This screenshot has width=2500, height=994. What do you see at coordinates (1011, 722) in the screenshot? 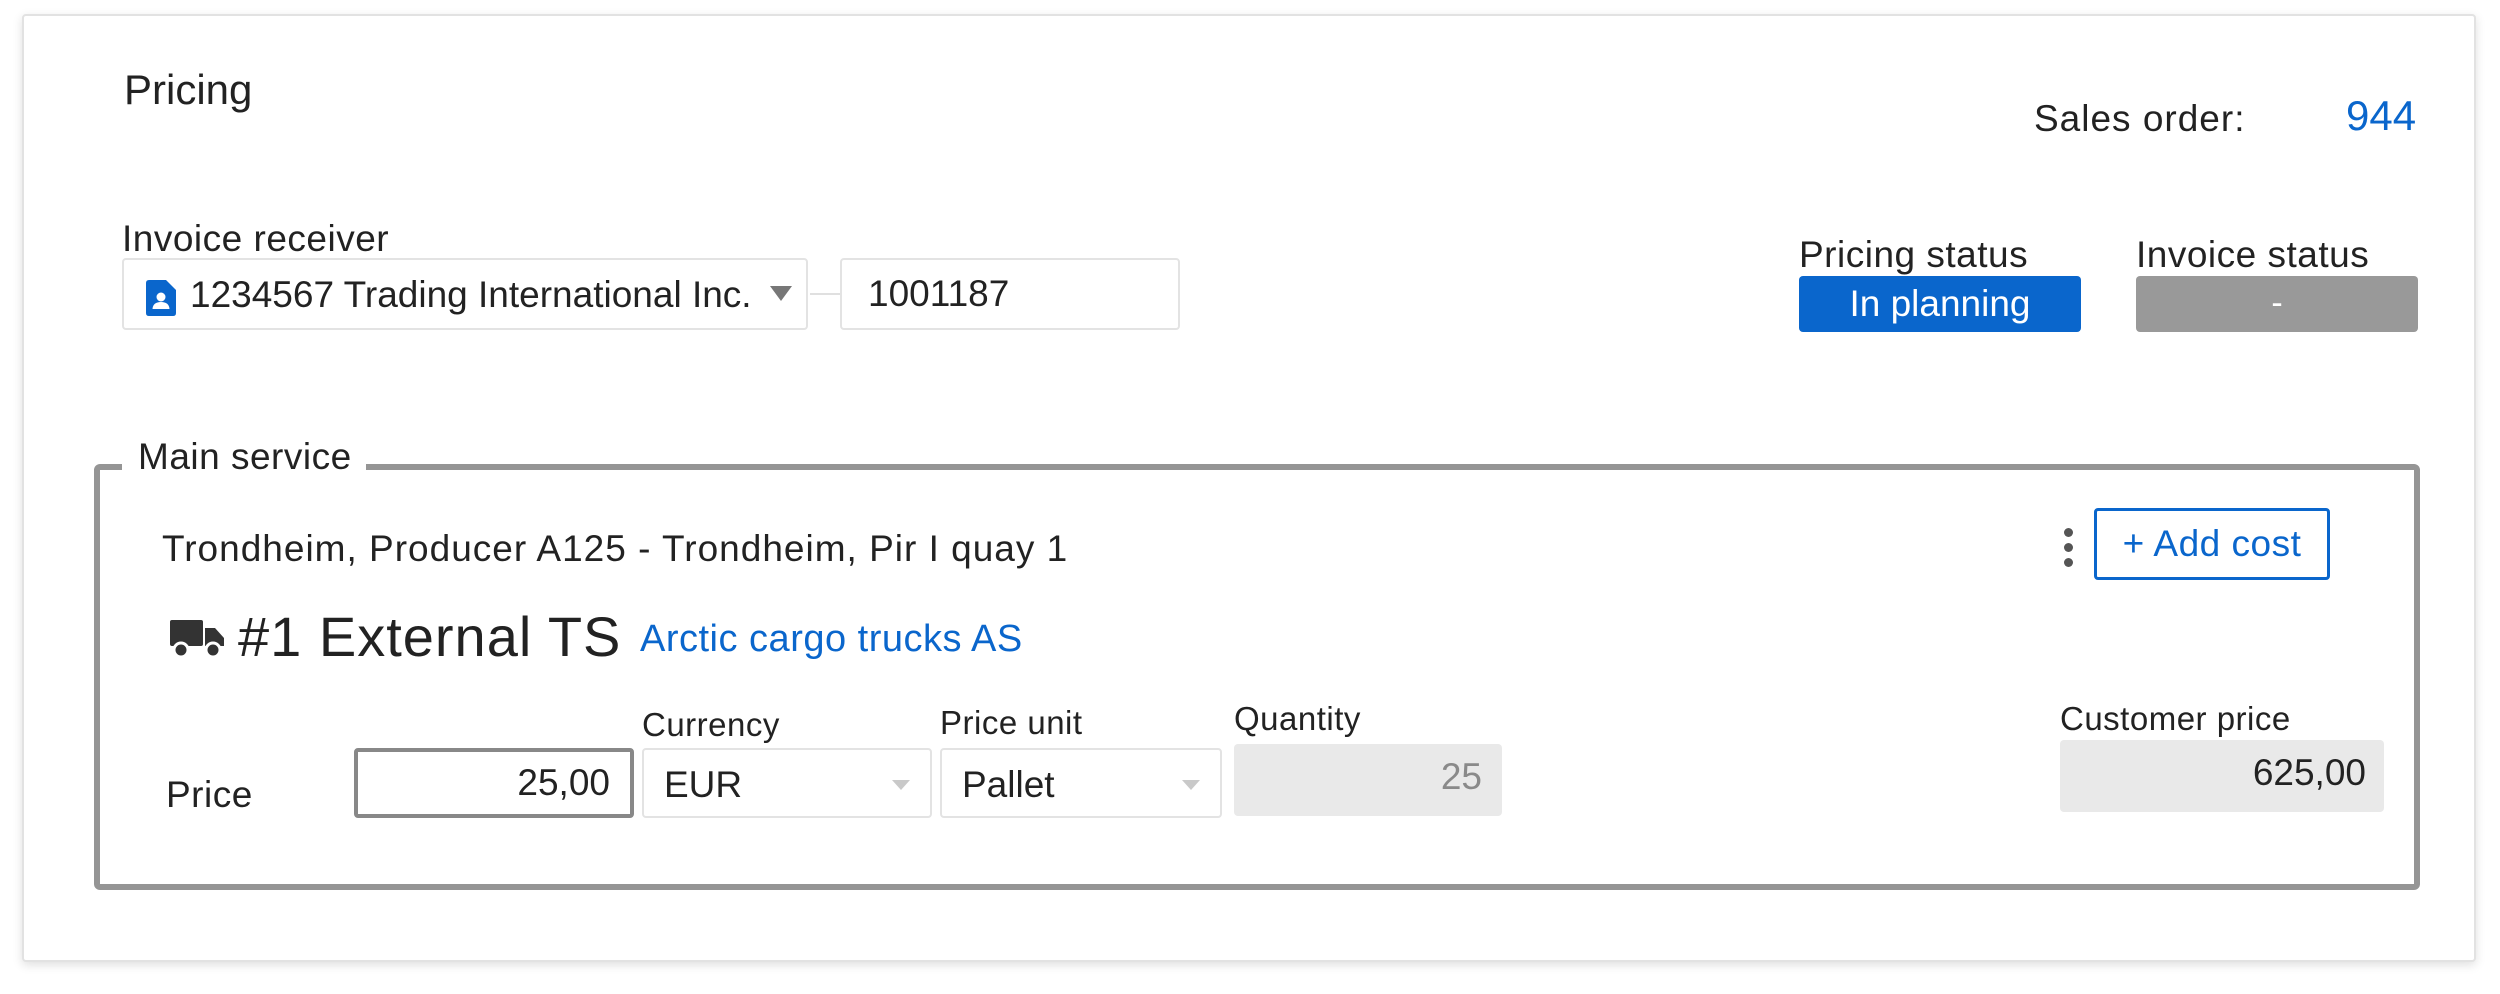
I see `price-unit-label: Price unit` at bounding box center [1011, 722].